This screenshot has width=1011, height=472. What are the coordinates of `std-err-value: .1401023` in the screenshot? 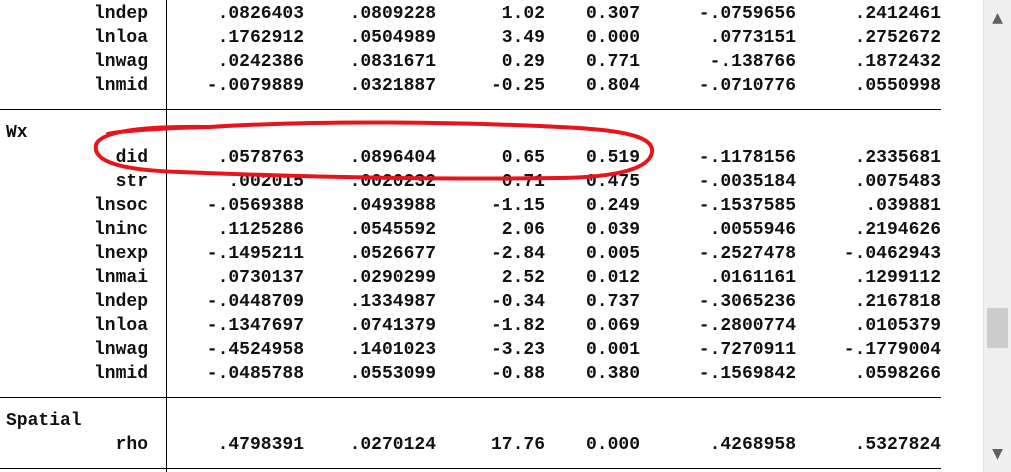 It's located at (392, 350).